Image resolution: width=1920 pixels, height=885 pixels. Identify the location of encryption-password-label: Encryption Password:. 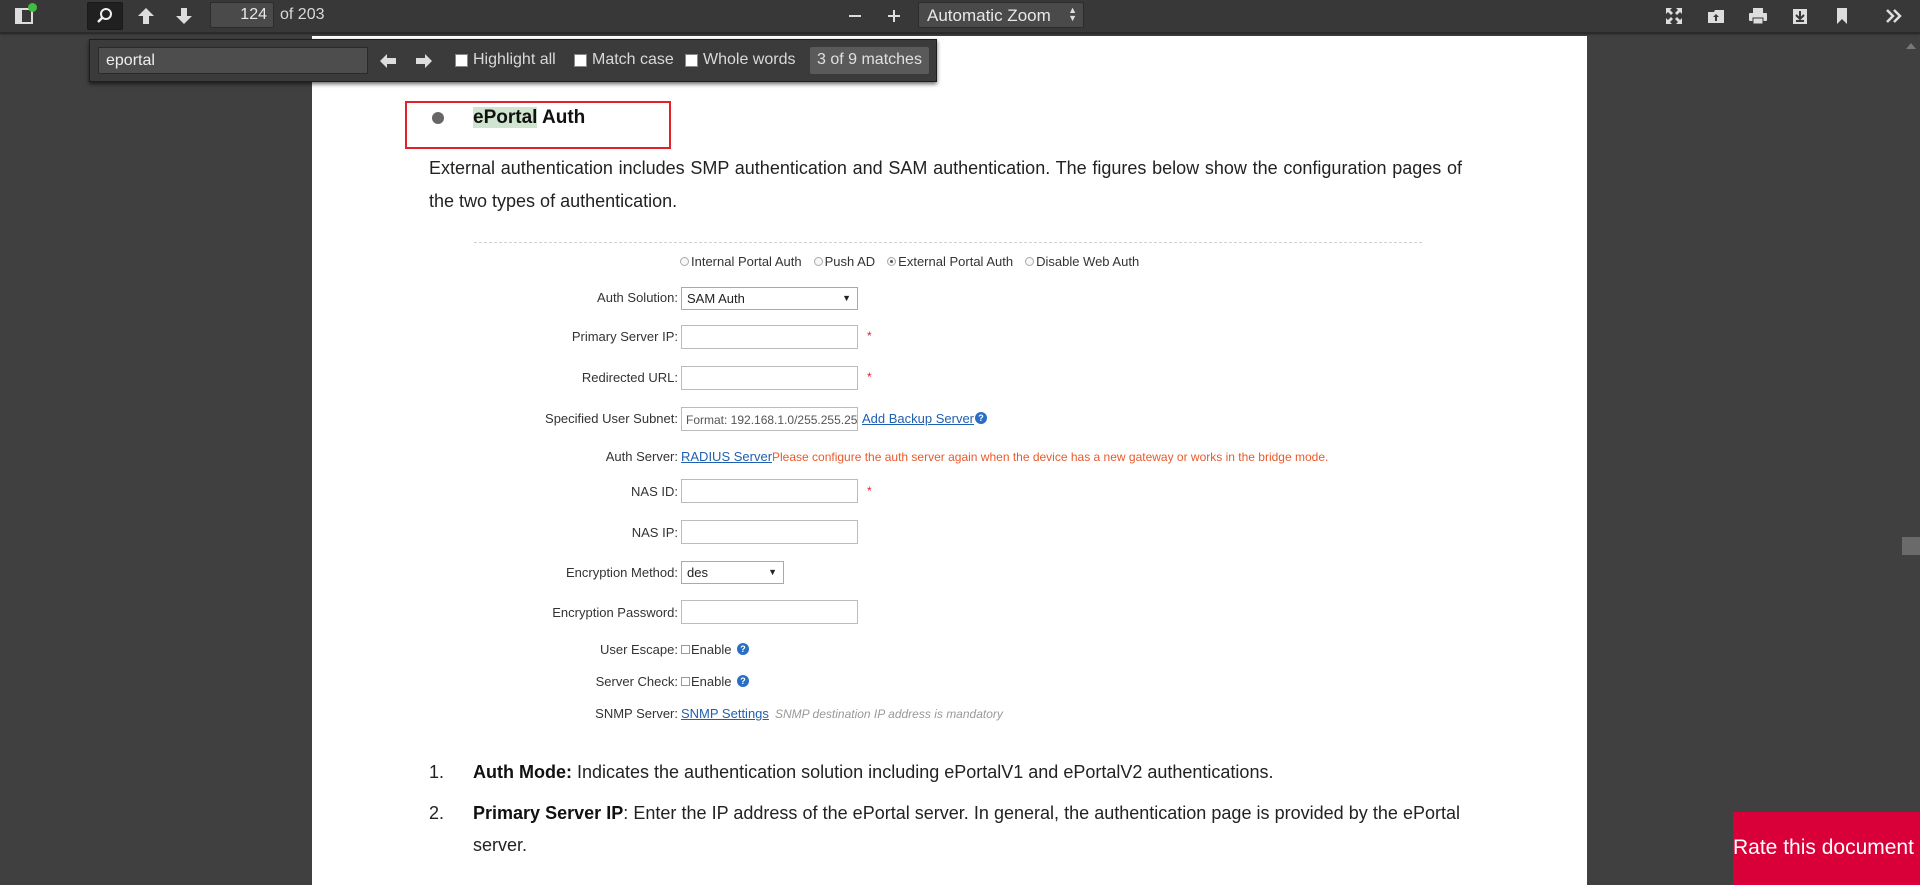
(615, 612).